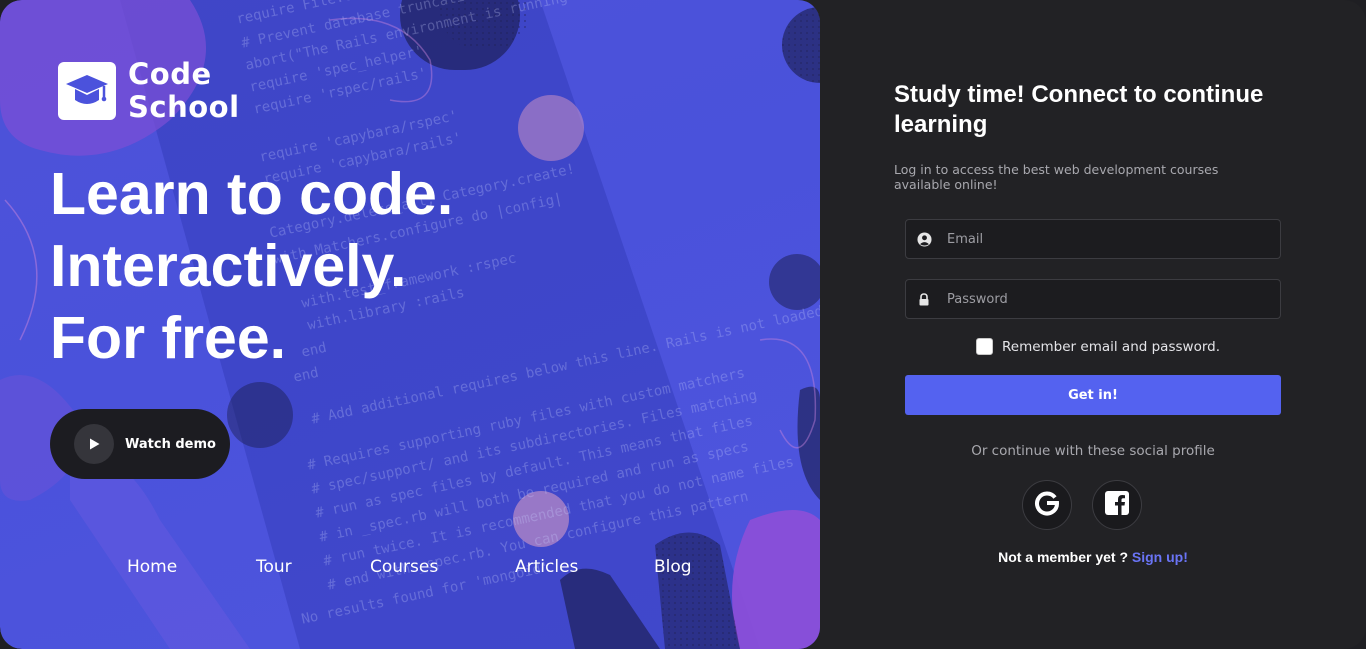 The width and height of the screenshot is (1366, 649). What do you see at coordinates (1160, 557) in the screenshot?
I see `signup-link: Sign up!` at bounding box center [1160, 557].